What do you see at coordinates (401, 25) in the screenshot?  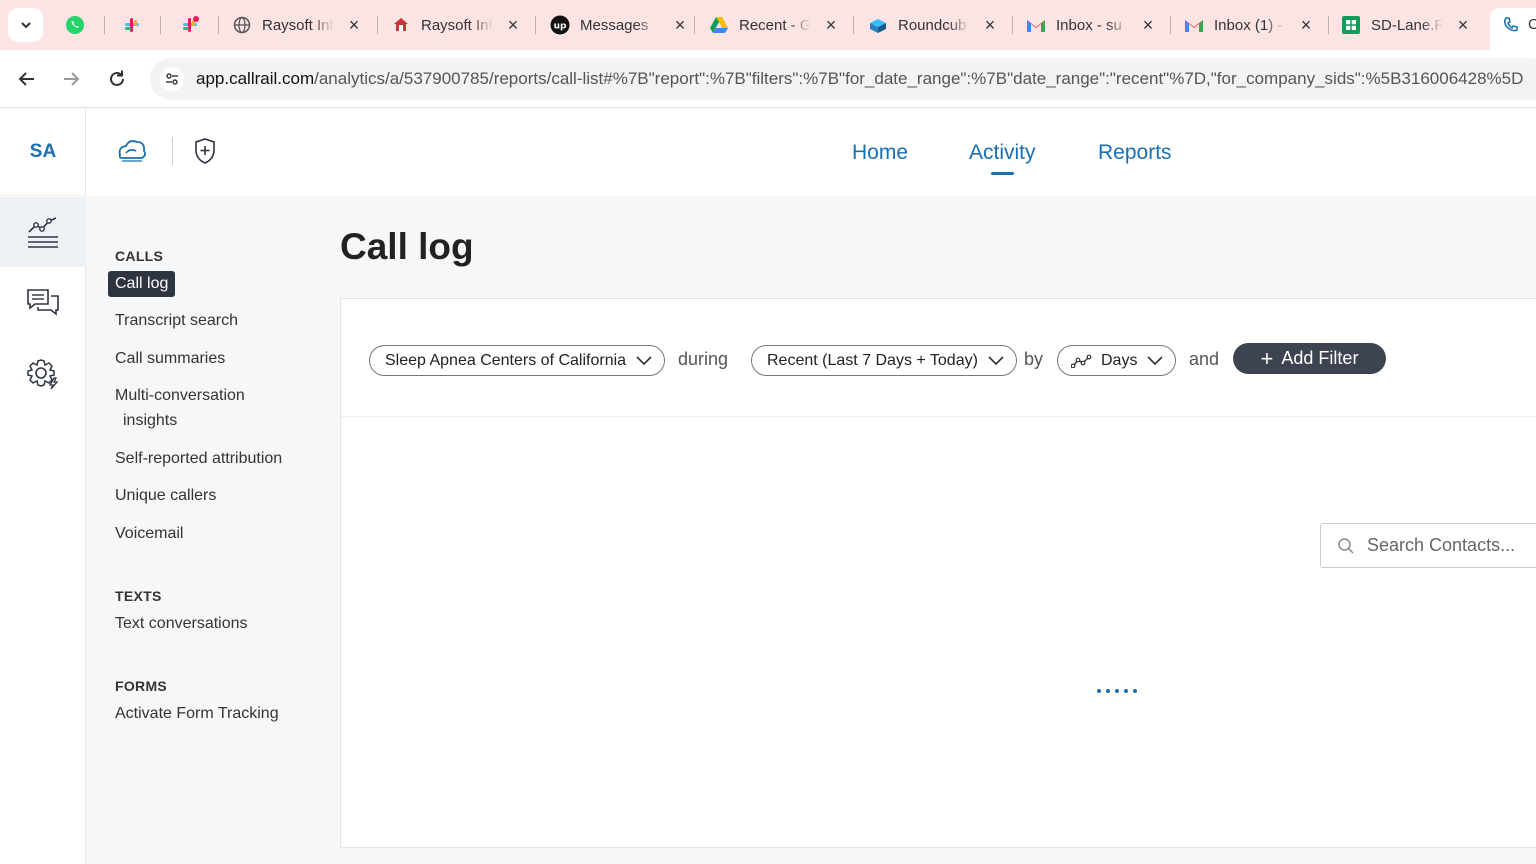 I see `raysoft-icon` at bounding box center [401, 25].